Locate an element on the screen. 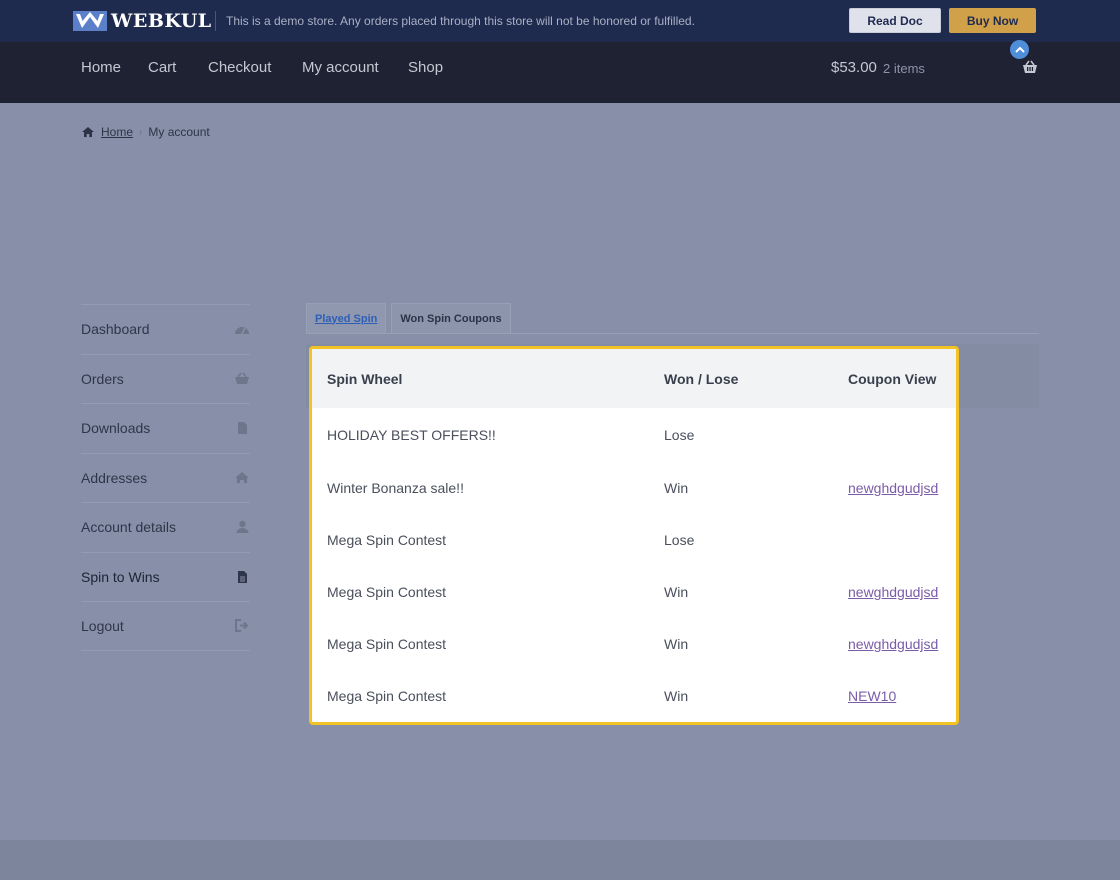 The height and width of the screenshot is (880, 1120). sidebar-item-label: Dashboard is located at coordinates (115, 329).